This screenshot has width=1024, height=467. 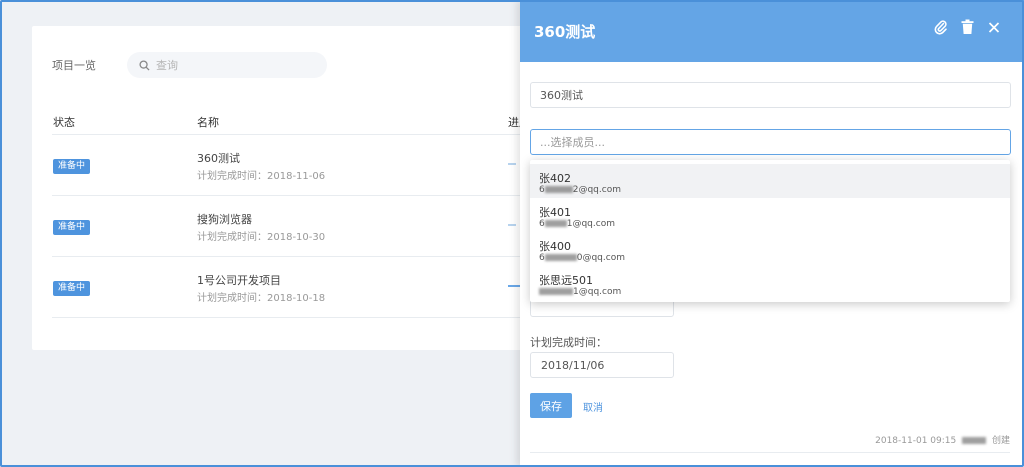 I want to click on project-date: 计划完成时间：2018-10-18, so click(x=261, y=298).